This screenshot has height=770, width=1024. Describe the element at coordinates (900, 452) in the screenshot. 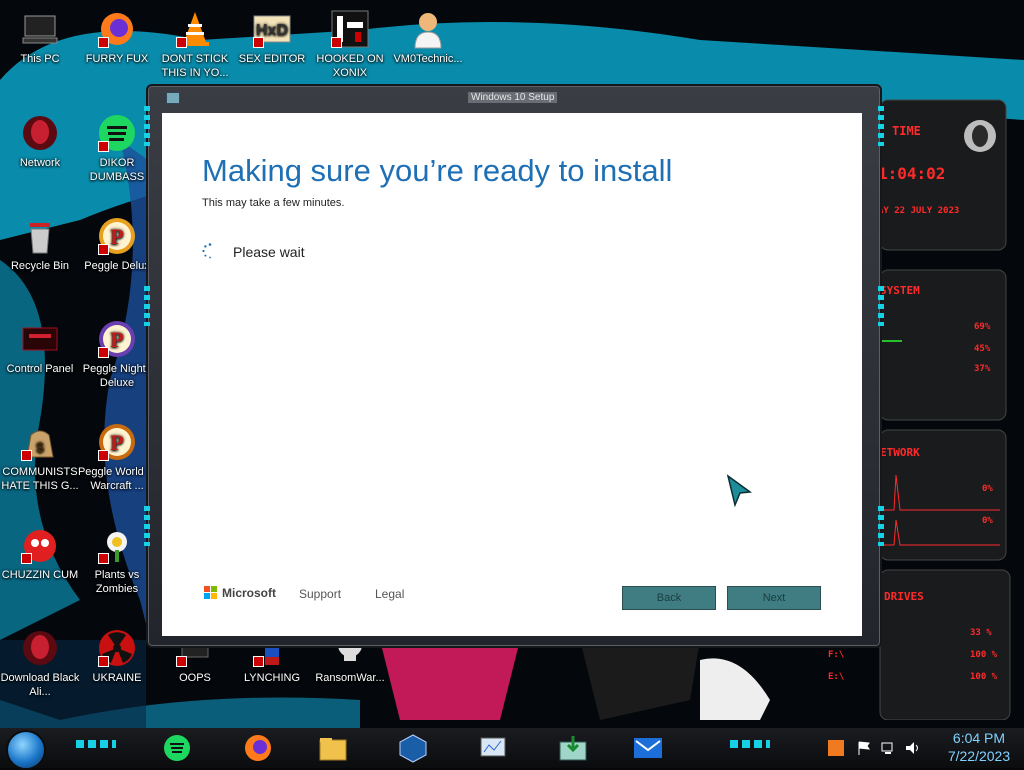

I see `gadget-network-label: ETWORK` at that location.